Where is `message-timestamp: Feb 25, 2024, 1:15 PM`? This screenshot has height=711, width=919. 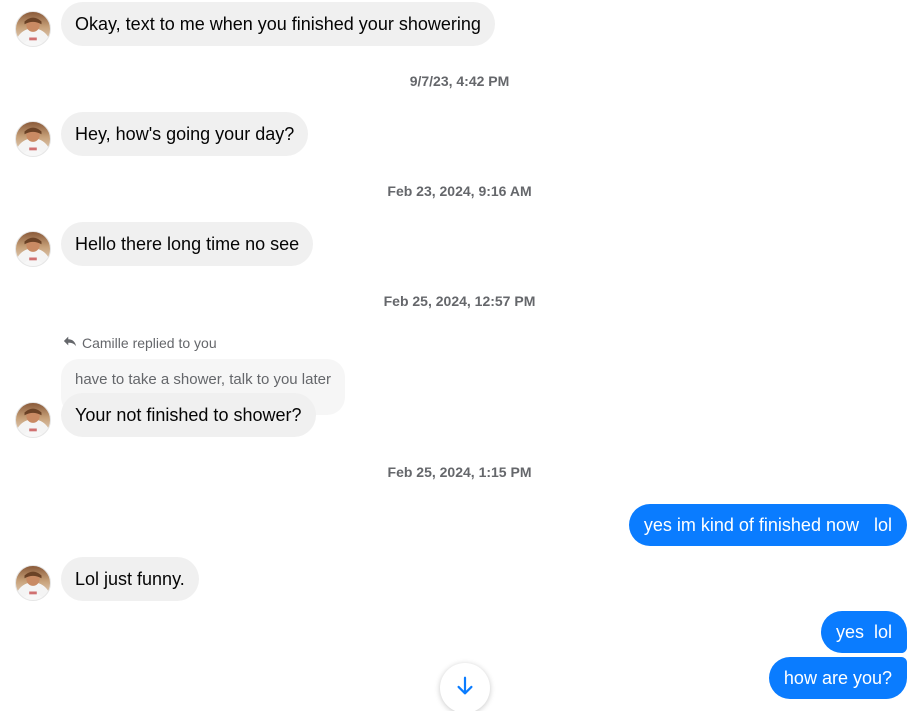
message-timestamp: Feb 25, 2024, 1:15 PM is located at coordinates (459, 472).